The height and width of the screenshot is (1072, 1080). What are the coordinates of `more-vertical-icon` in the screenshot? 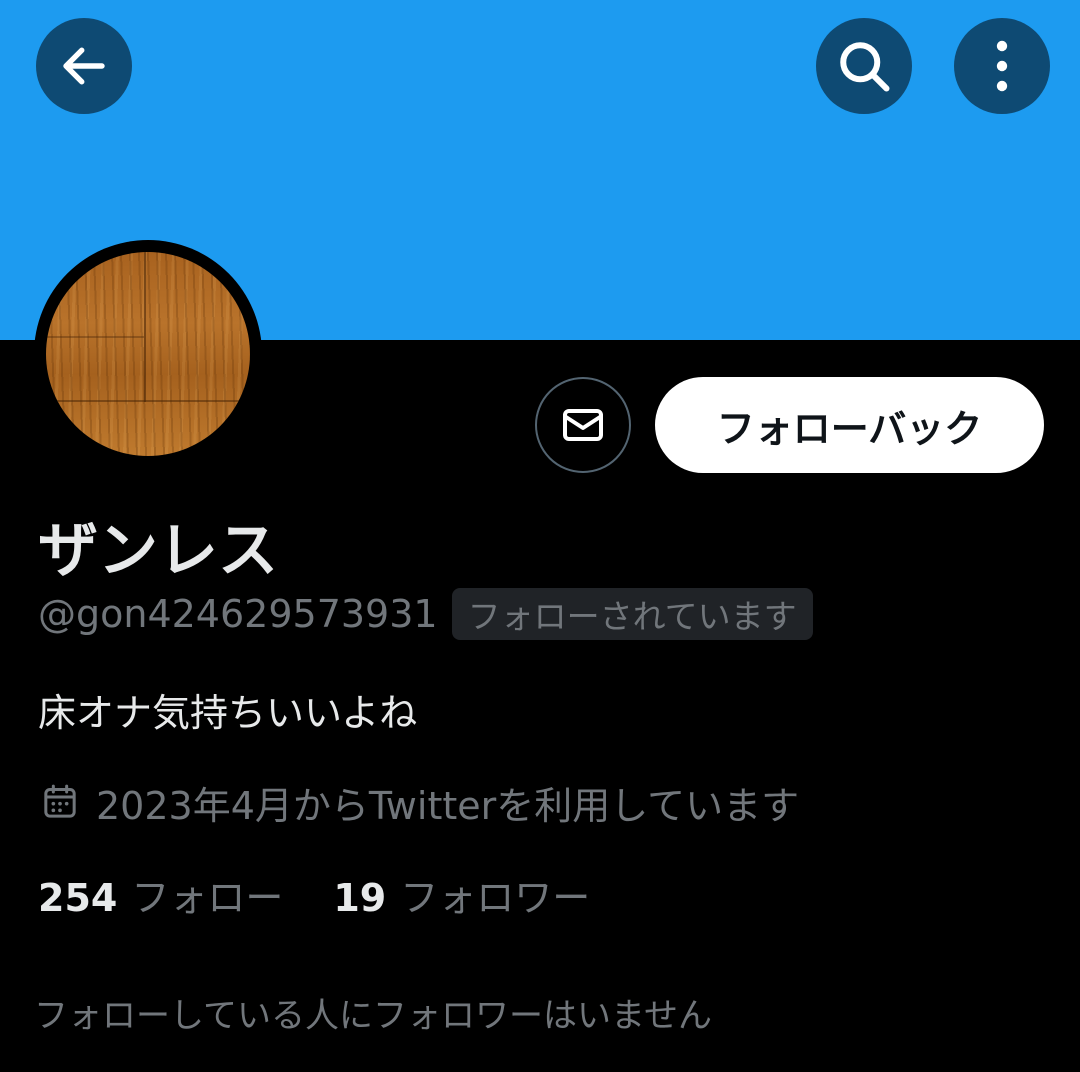 It's located at (1002, 66).